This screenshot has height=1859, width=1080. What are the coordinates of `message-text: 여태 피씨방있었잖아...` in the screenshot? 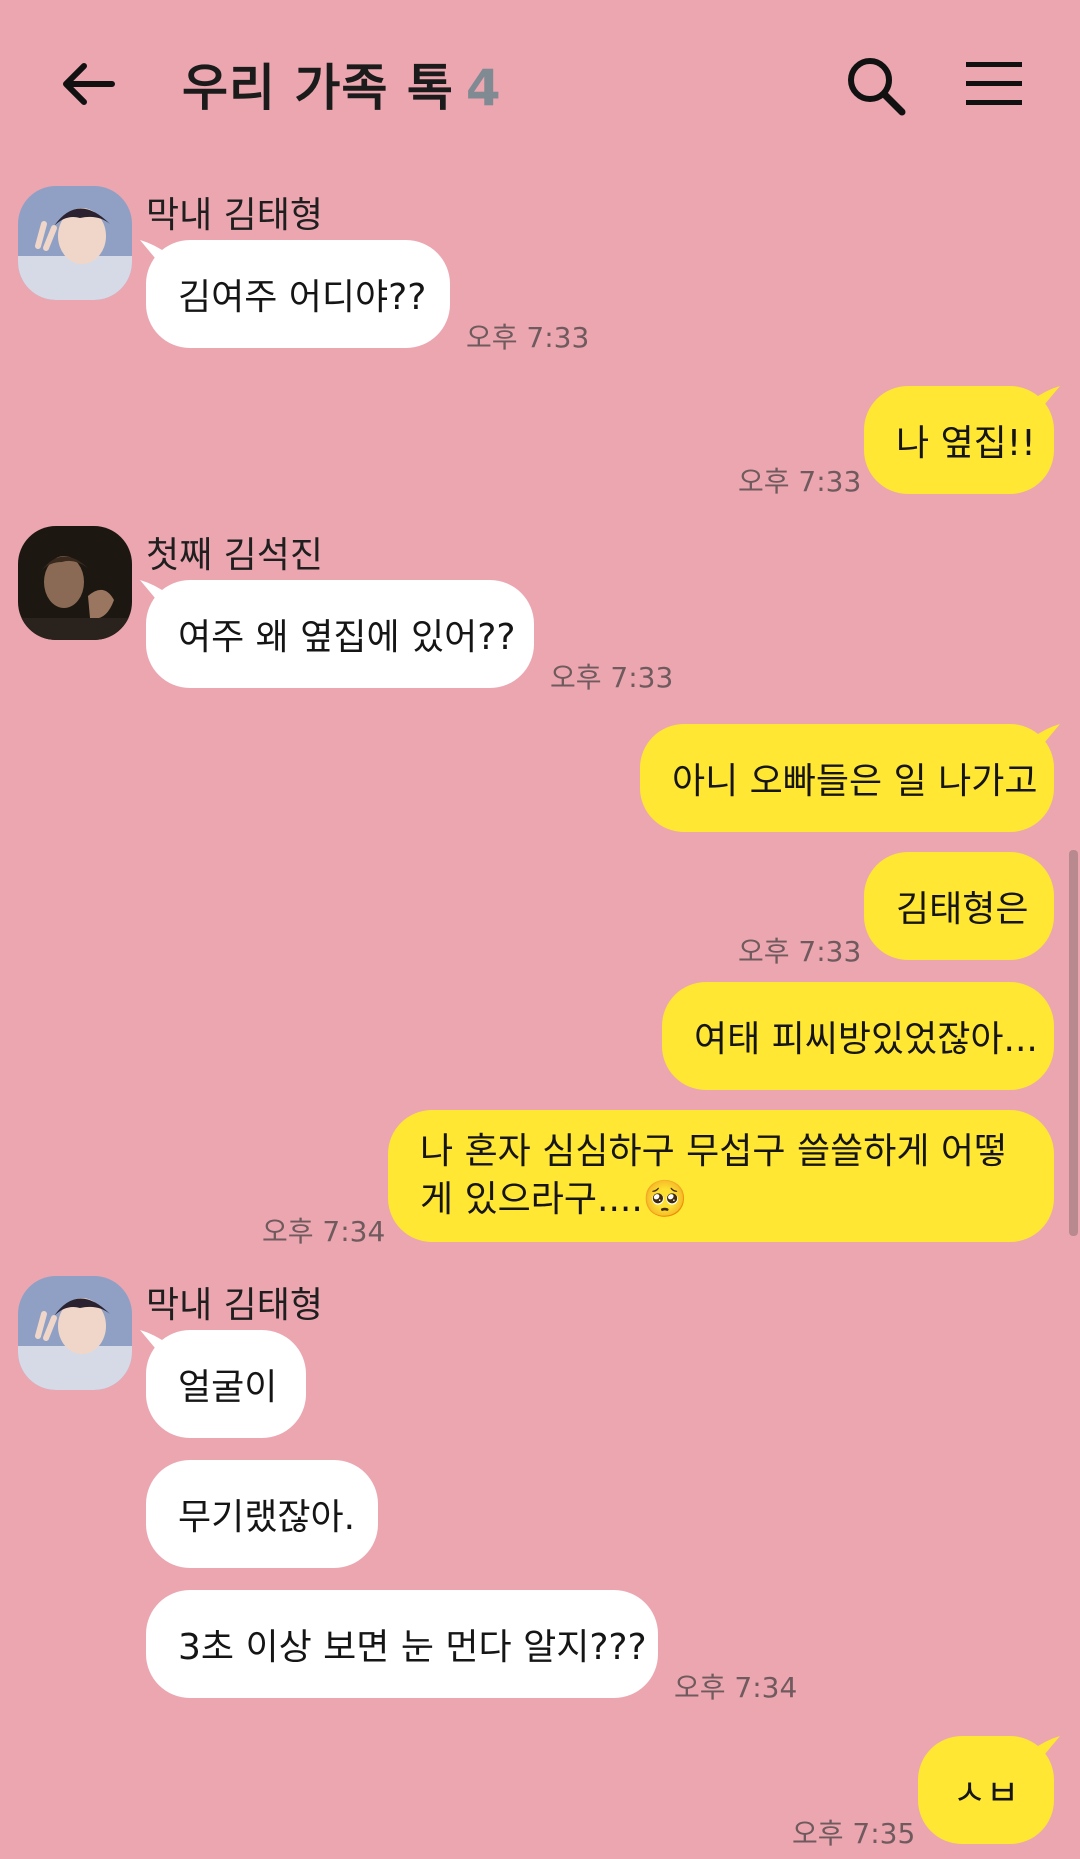 It's located at (866, 1039).